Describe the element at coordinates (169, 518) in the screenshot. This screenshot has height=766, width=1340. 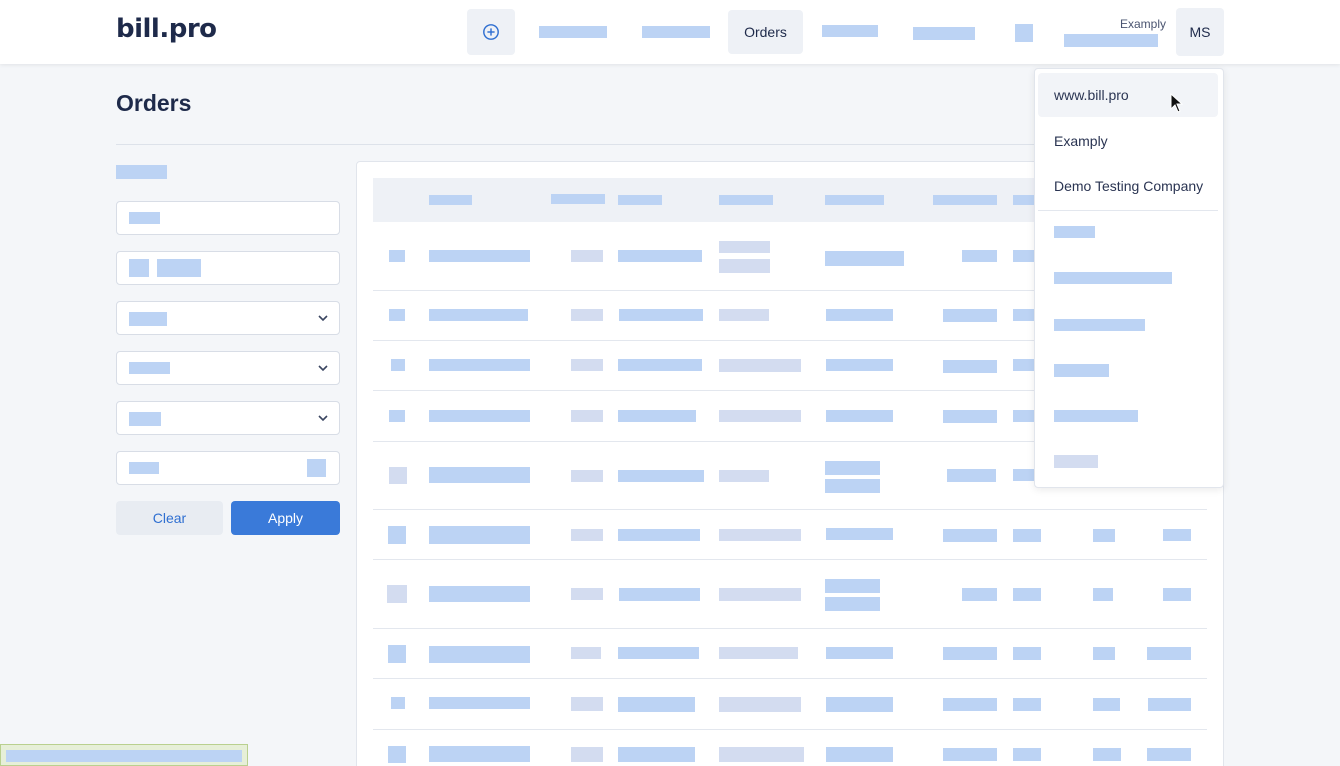
I see `clear-button: Clear` at that location.